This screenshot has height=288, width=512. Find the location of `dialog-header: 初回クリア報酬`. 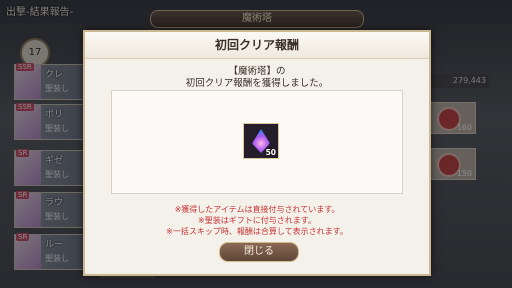

dialog-header: 初回クリア報酬 is located at coordinates (257, 45).